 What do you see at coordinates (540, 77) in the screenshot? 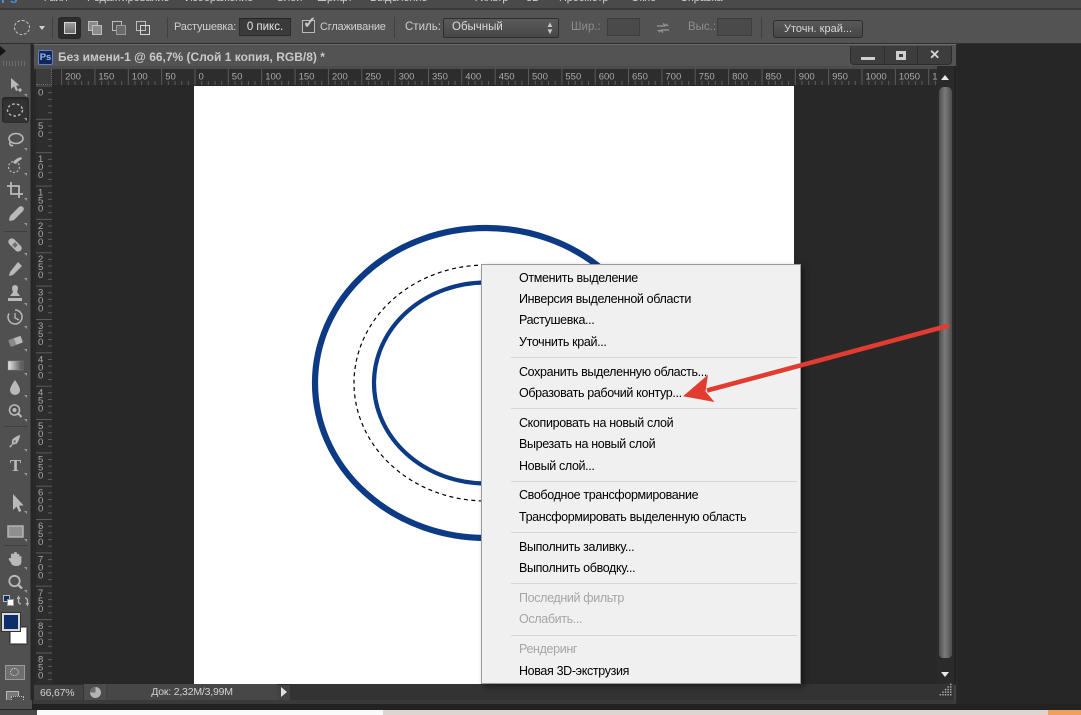
I see `svg-text: 500` at bounding box center [540, 77].